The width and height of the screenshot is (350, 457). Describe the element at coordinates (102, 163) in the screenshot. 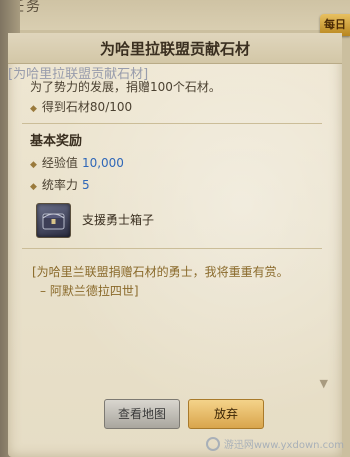

I see `reward-value: 10,000` at that location.